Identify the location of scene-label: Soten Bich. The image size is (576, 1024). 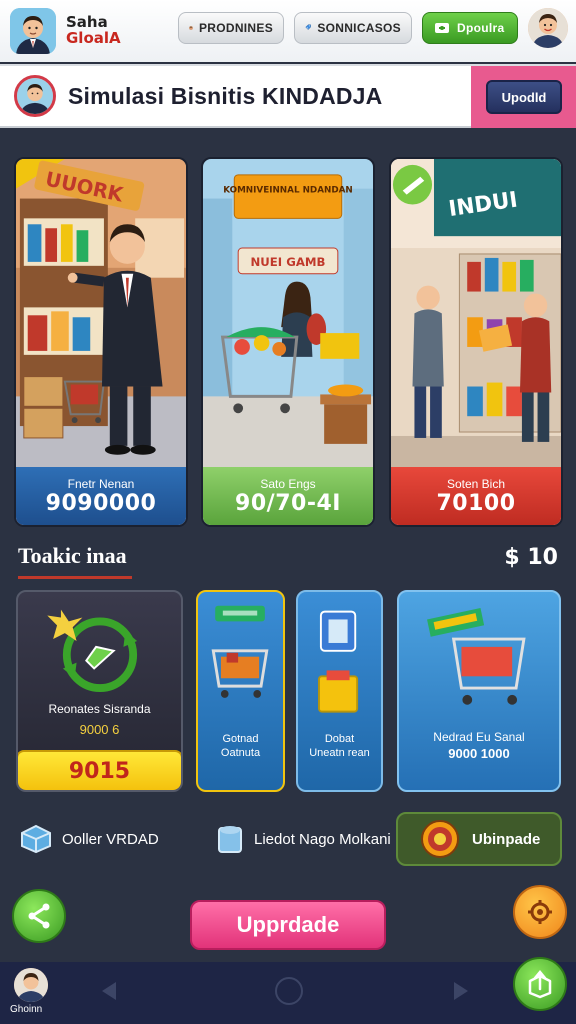
(476, 483).